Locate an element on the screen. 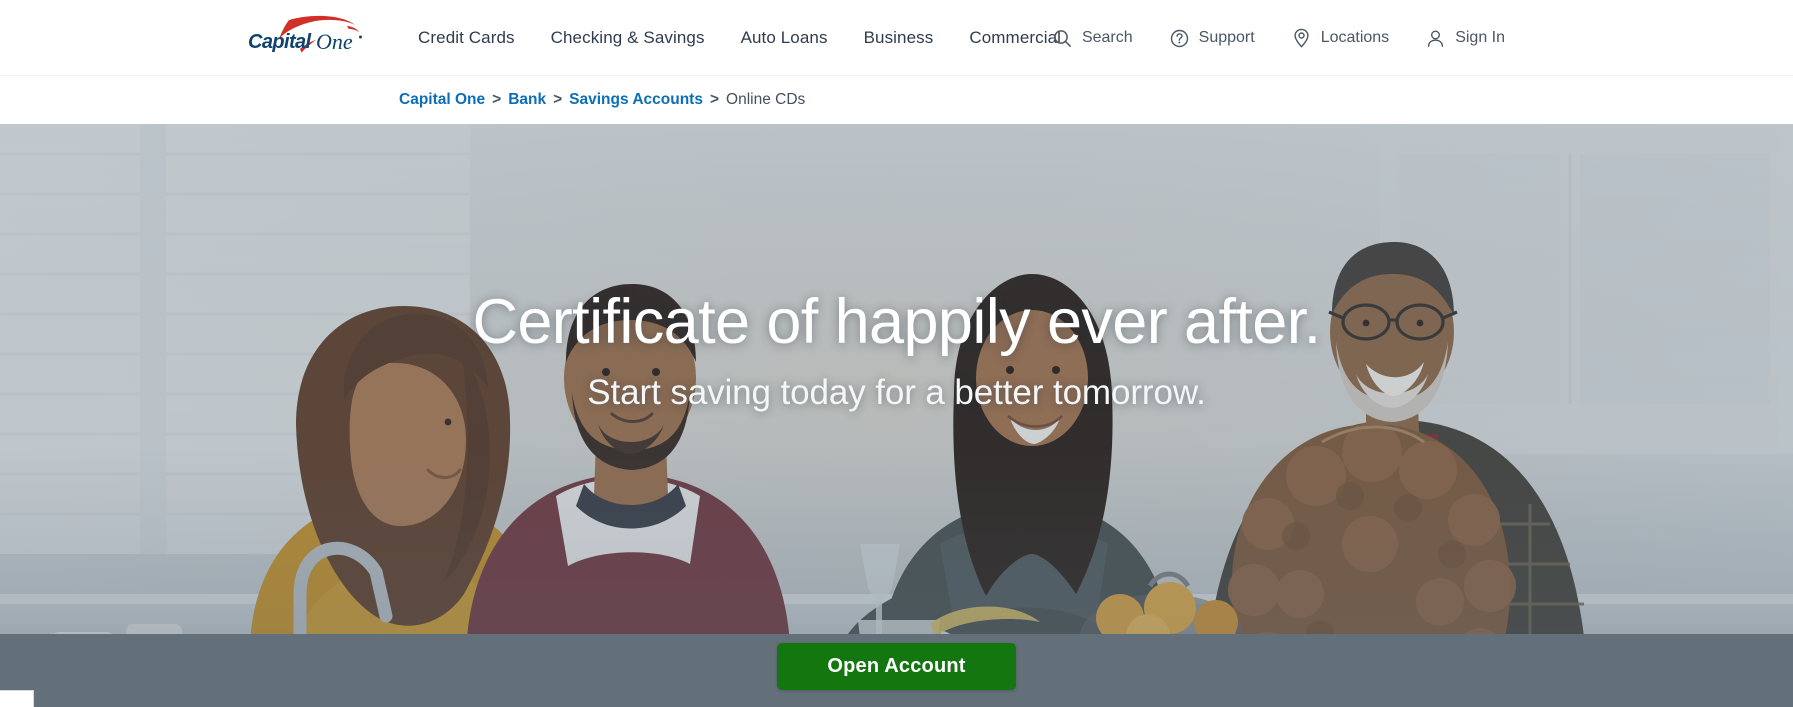  capital-one-logo: Capital One is located at coordinates (307, 37).